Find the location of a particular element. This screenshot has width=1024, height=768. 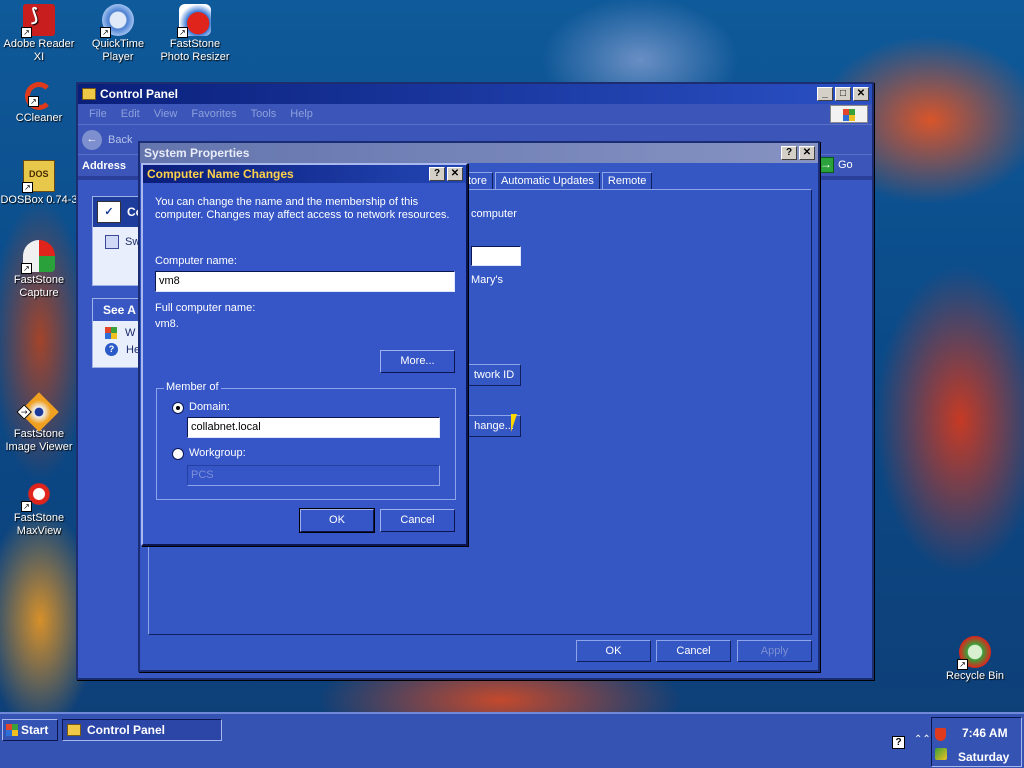

domain-radio is located at coordinates (178, 408).